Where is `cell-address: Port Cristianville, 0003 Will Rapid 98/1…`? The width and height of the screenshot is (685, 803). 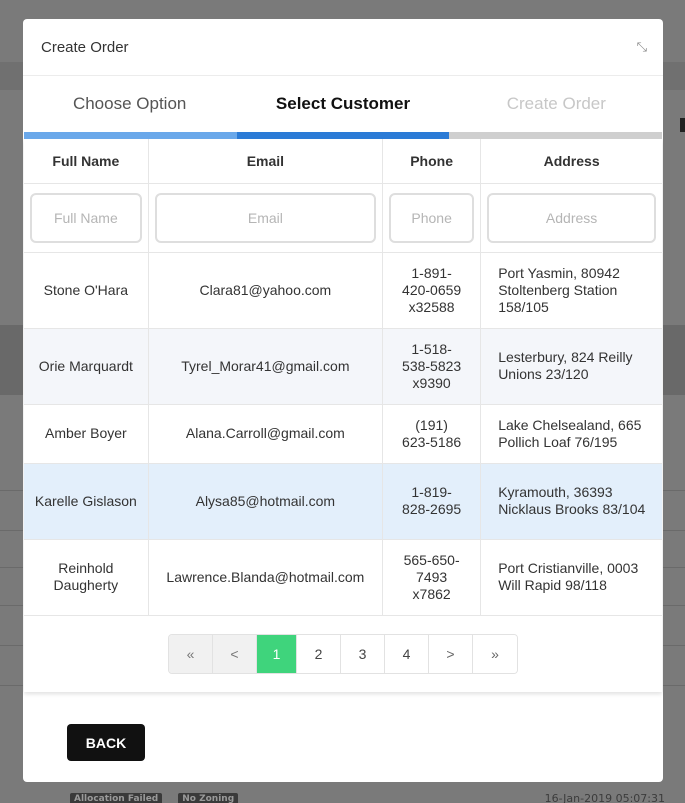 cell-address: Port Cristianville, 0003 Will Rapid 98/1… is located at coordinates (571, 577).